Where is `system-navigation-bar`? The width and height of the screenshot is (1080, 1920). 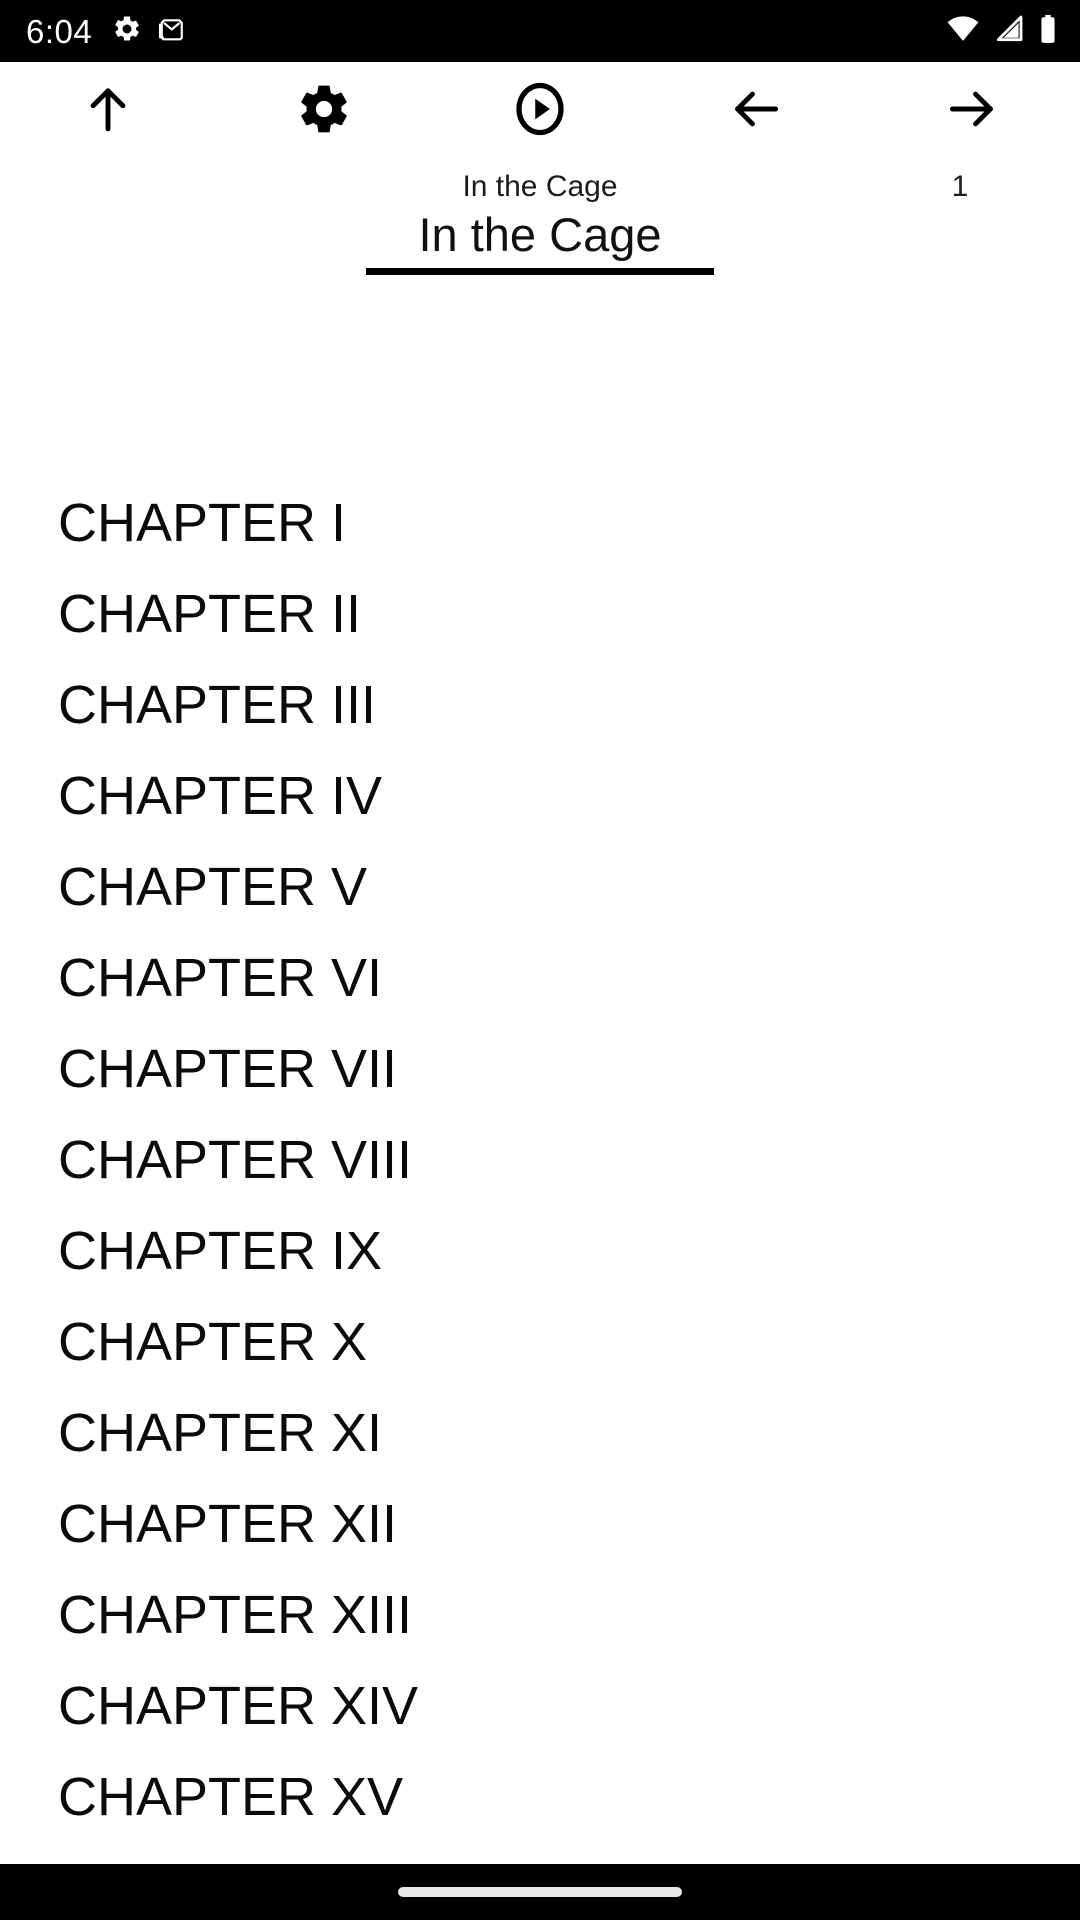
system-navigation-bar is located at coordinates (540, 1892).